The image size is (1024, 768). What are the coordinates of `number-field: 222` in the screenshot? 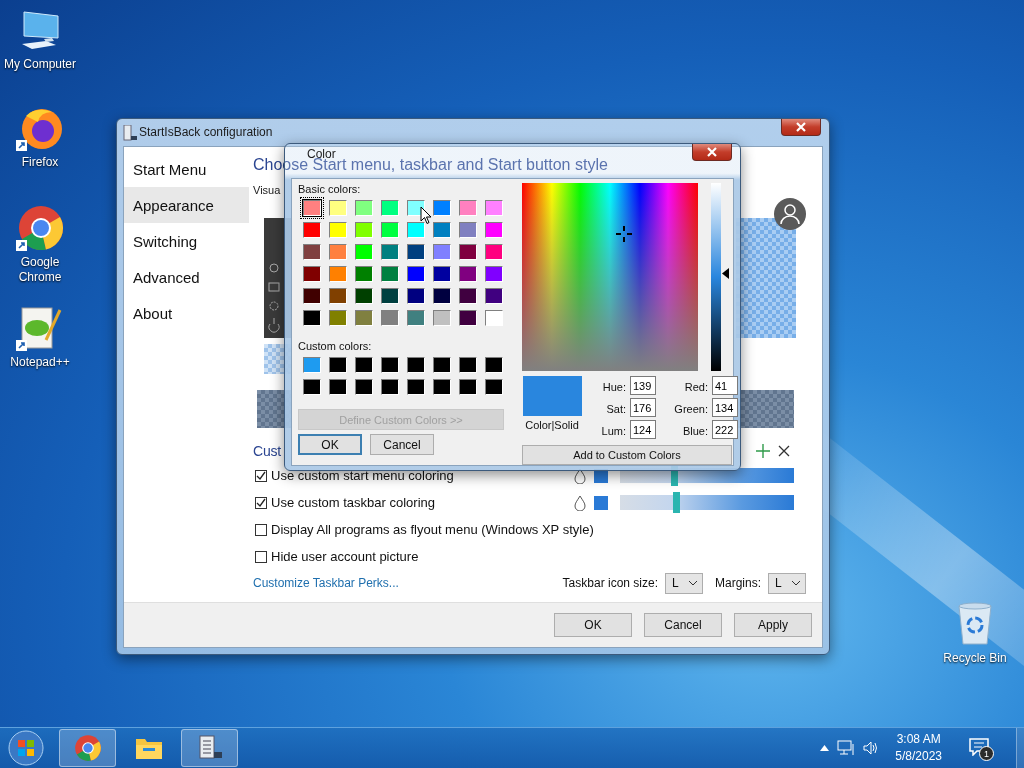 It's located at (725, 429).